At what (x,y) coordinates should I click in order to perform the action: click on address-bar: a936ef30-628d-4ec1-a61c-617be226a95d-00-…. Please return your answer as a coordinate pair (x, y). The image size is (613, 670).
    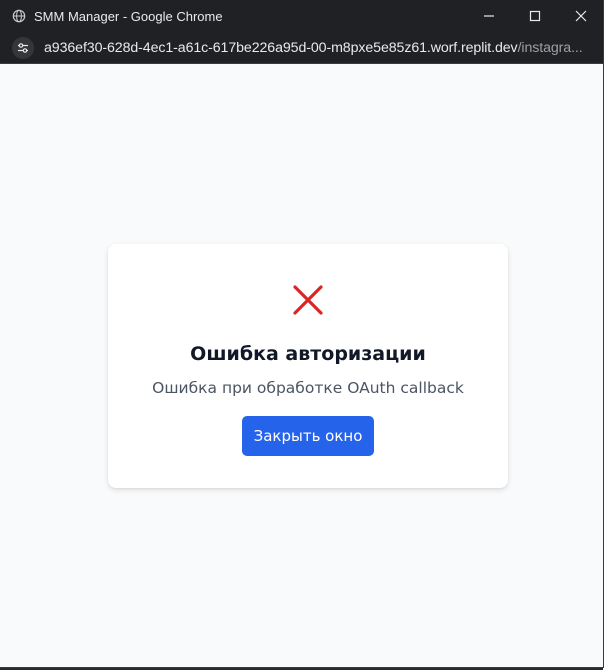
    Looking at the image, I should click on (301, 48).